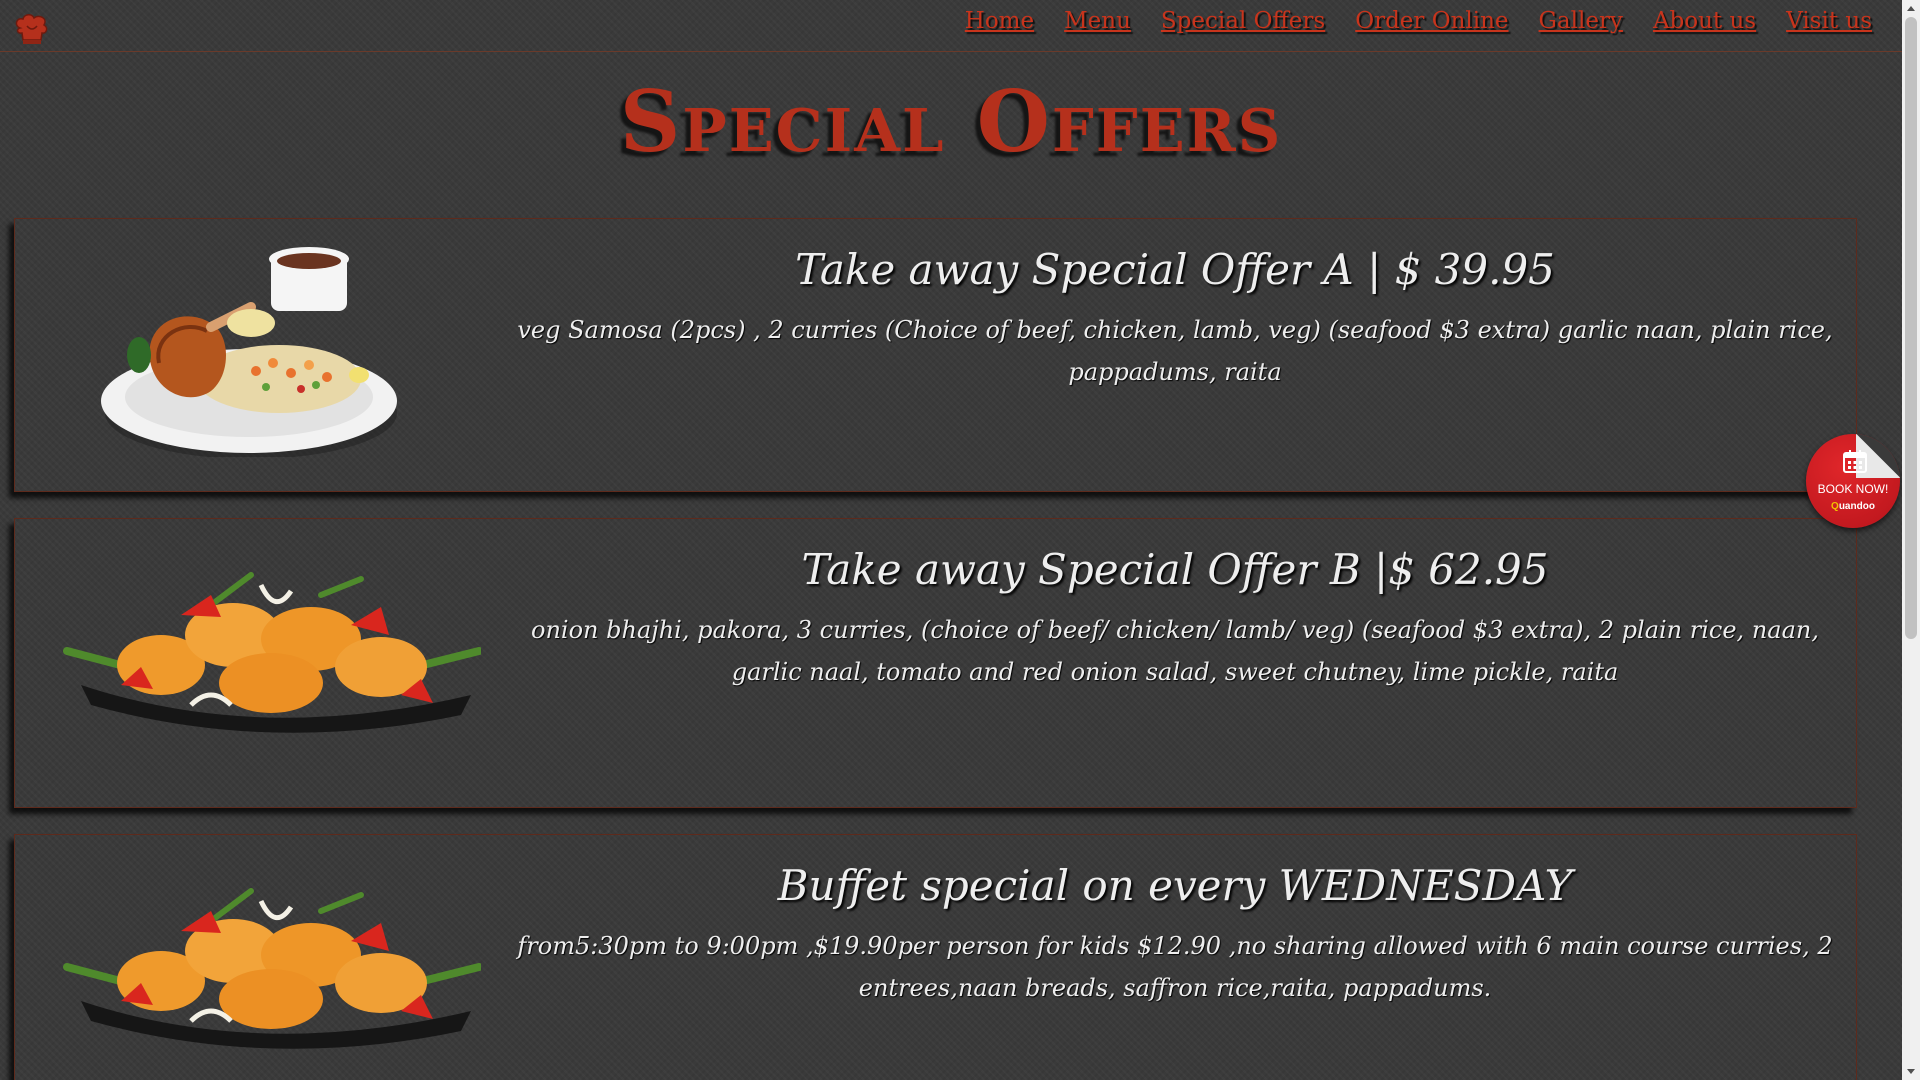 The height and width of the screenshot is (1080, 1920). What do you see at coordinates (951, 121) in the screenshot?
I see `page-title: Special Offers` at bounding box center [951, 121].